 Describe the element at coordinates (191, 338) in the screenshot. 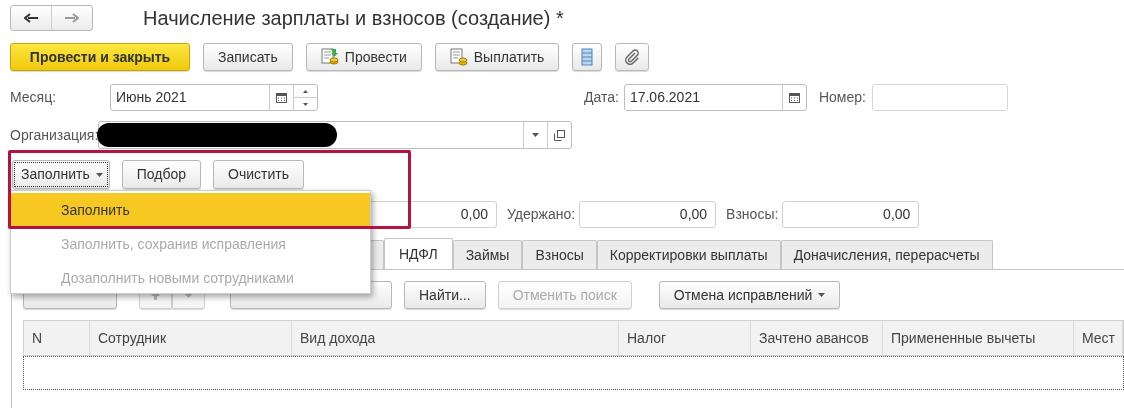

I see `column-header: Сотрудник` at that location.